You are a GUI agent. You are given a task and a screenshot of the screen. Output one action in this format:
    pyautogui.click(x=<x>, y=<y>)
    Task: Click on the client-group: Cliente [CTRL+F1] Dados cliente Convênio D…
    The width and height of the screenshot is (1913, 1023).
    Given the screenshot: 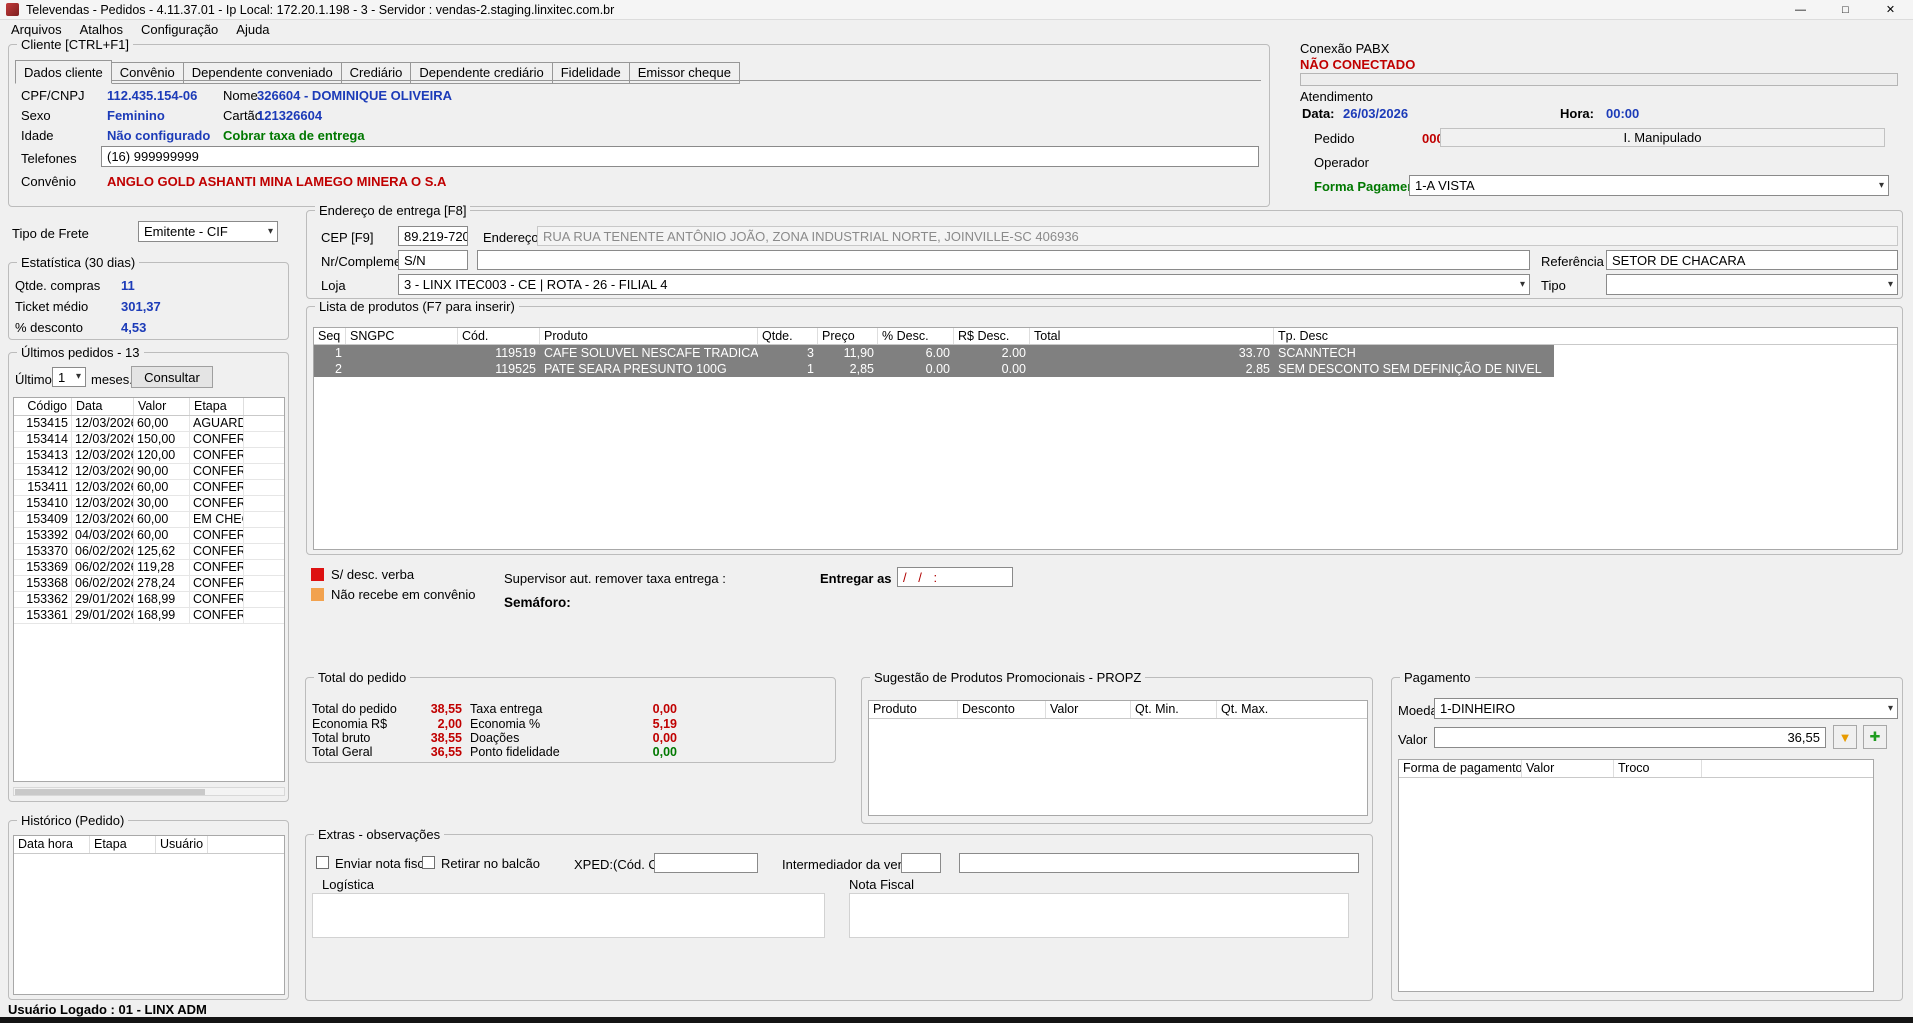 What is the action you would take?
    pyautogui.click(x=639, y=122)
    